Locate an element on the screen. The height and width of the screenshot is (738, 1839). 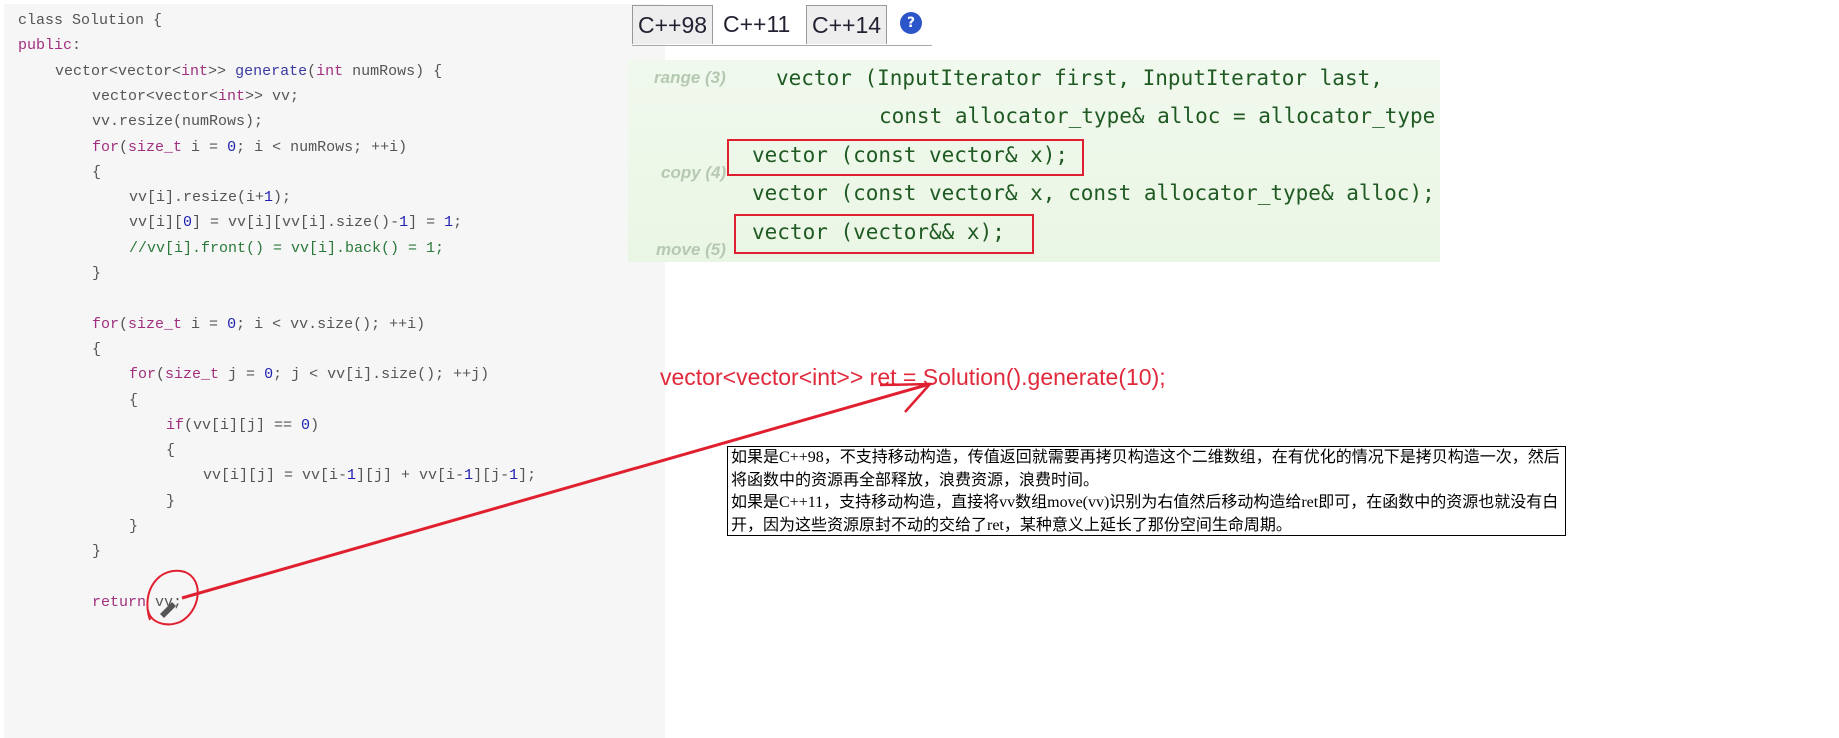
code-token: ; i < numRows; ++i) is located at coordinates (322, 147).